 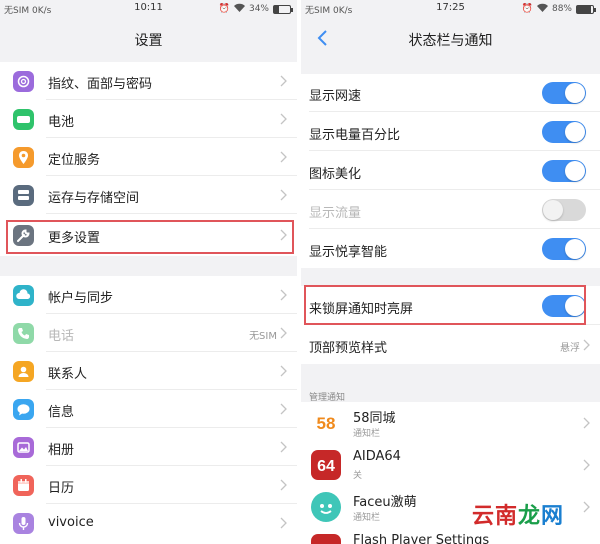 I want to click on settings-item-calendar: 日历, so click(x=148, y=485).